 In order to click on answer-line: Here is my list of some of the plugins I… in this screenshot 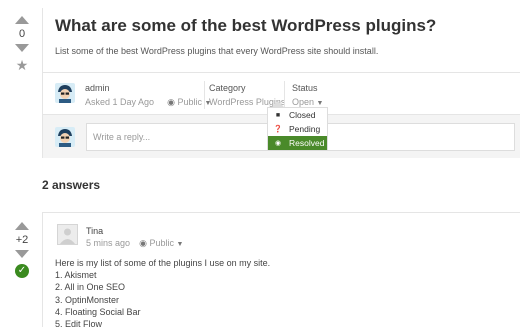, I will do `click(163, 263)`.